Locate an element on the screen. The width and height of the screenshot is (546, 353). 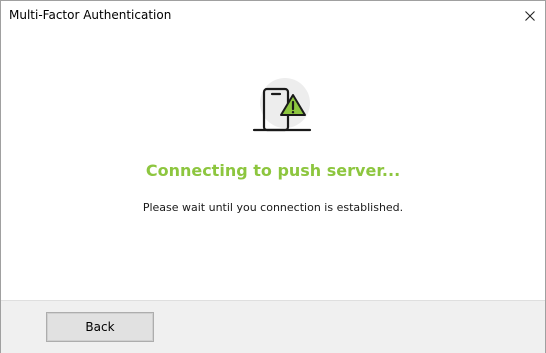
close-icon is located at coordinates (530, 16).